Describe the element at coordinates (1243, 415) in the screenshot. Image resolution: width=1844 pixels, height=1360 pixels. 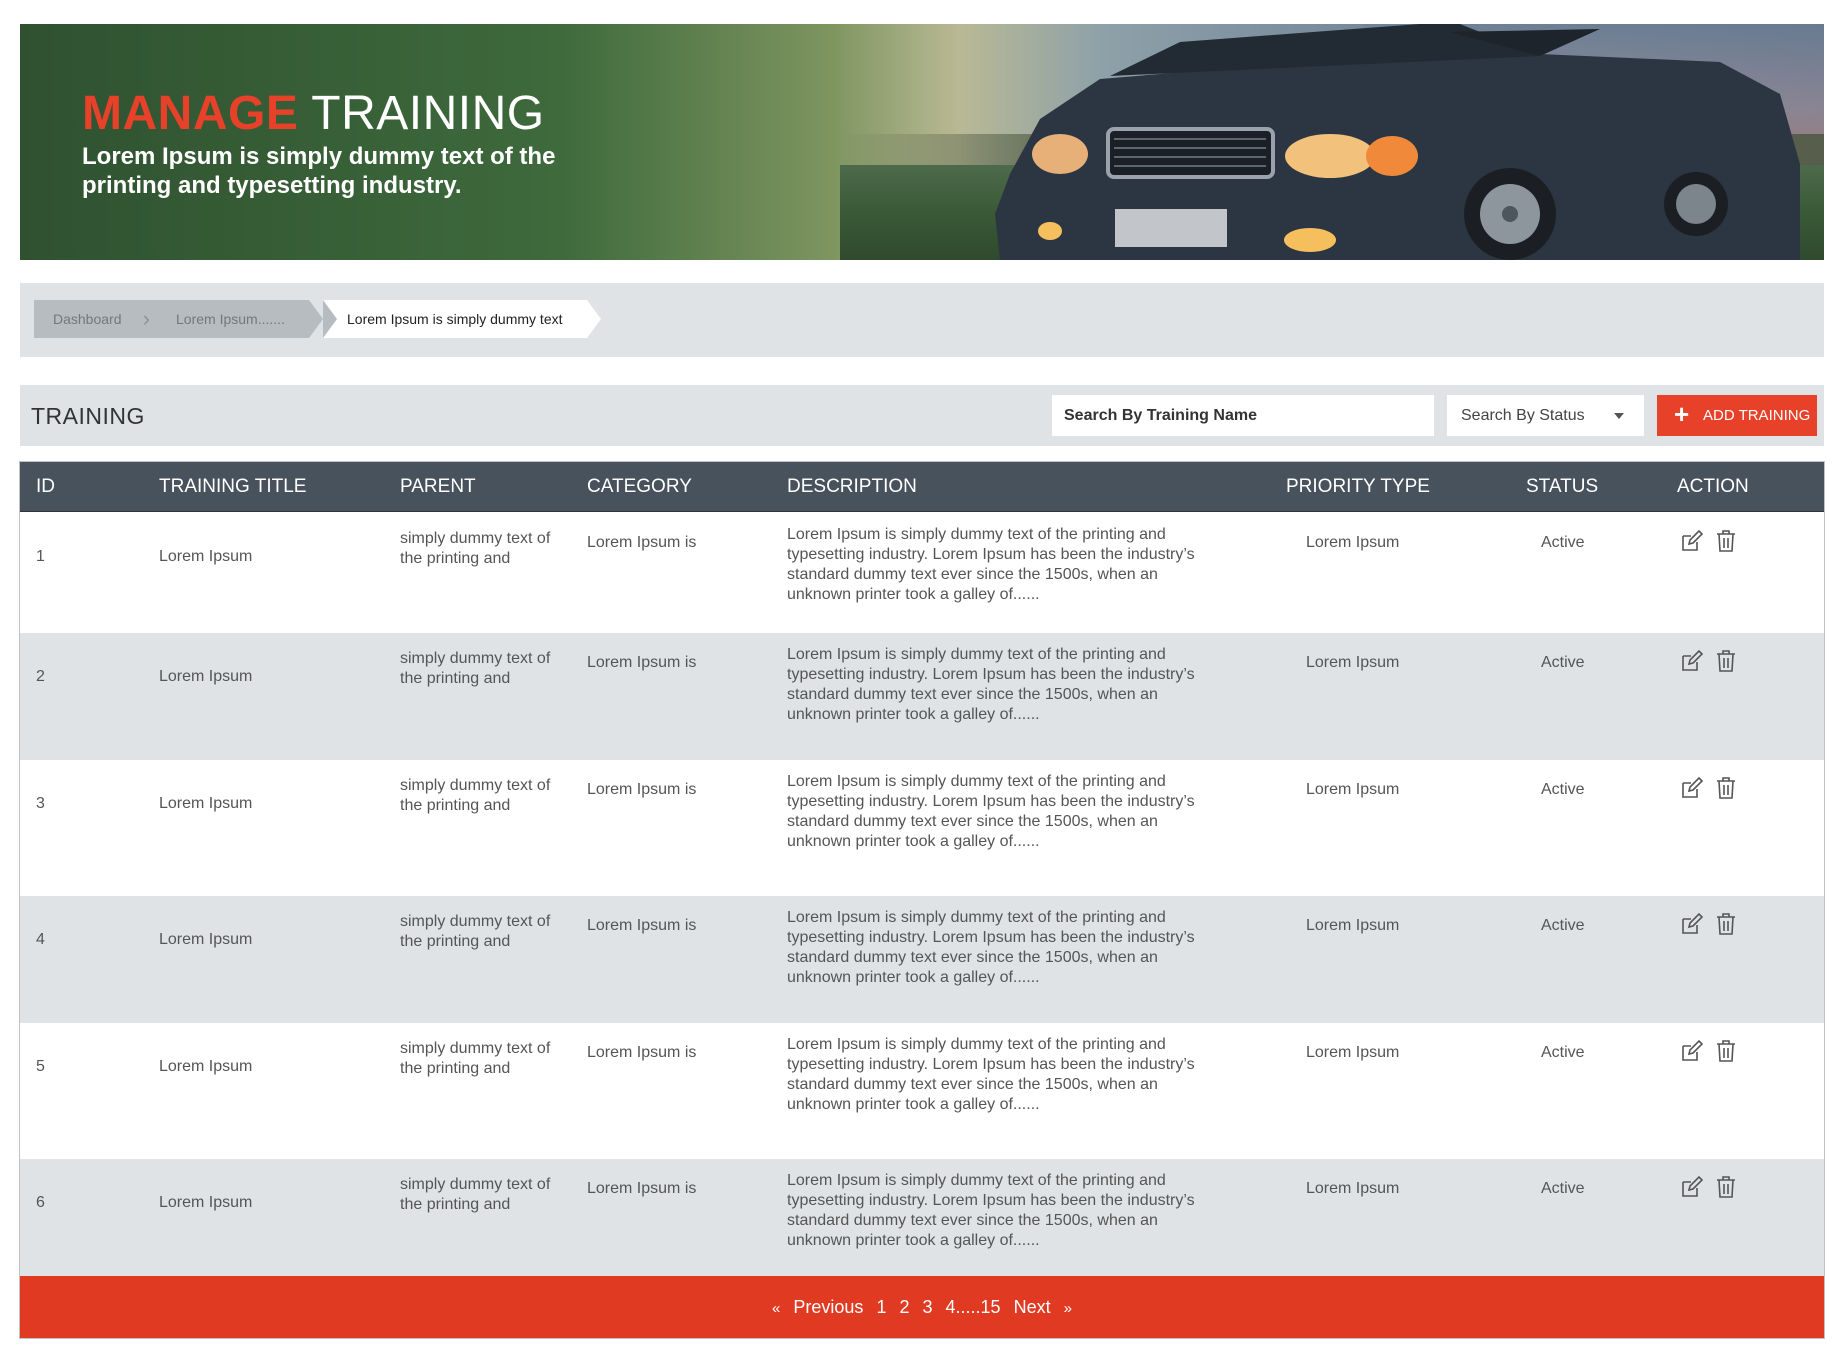
I see `search-input` at that location.